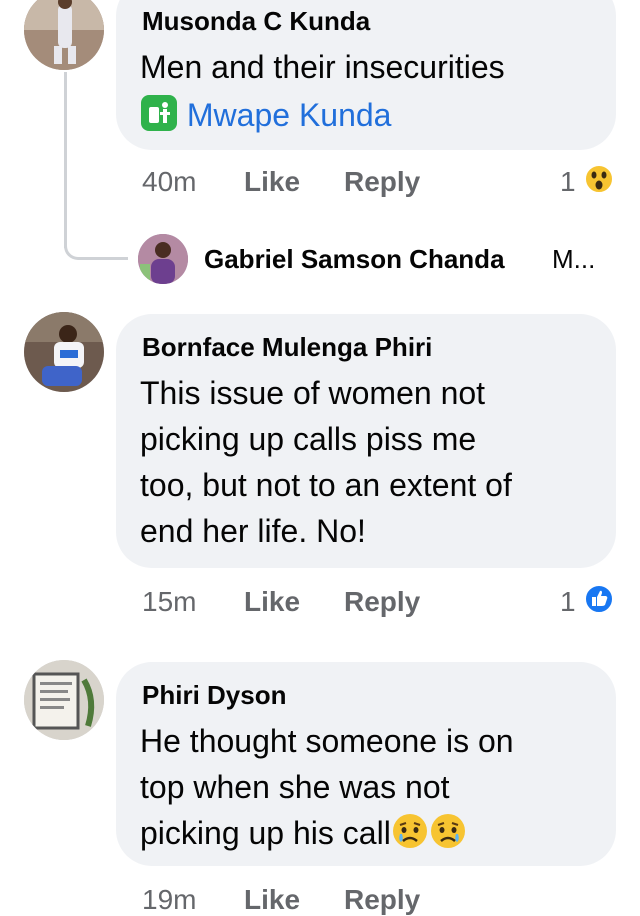 The height and width of the screenshot is (916, 640). I want to click on comment-text-last-line: picking up his call, so click(303, 833).